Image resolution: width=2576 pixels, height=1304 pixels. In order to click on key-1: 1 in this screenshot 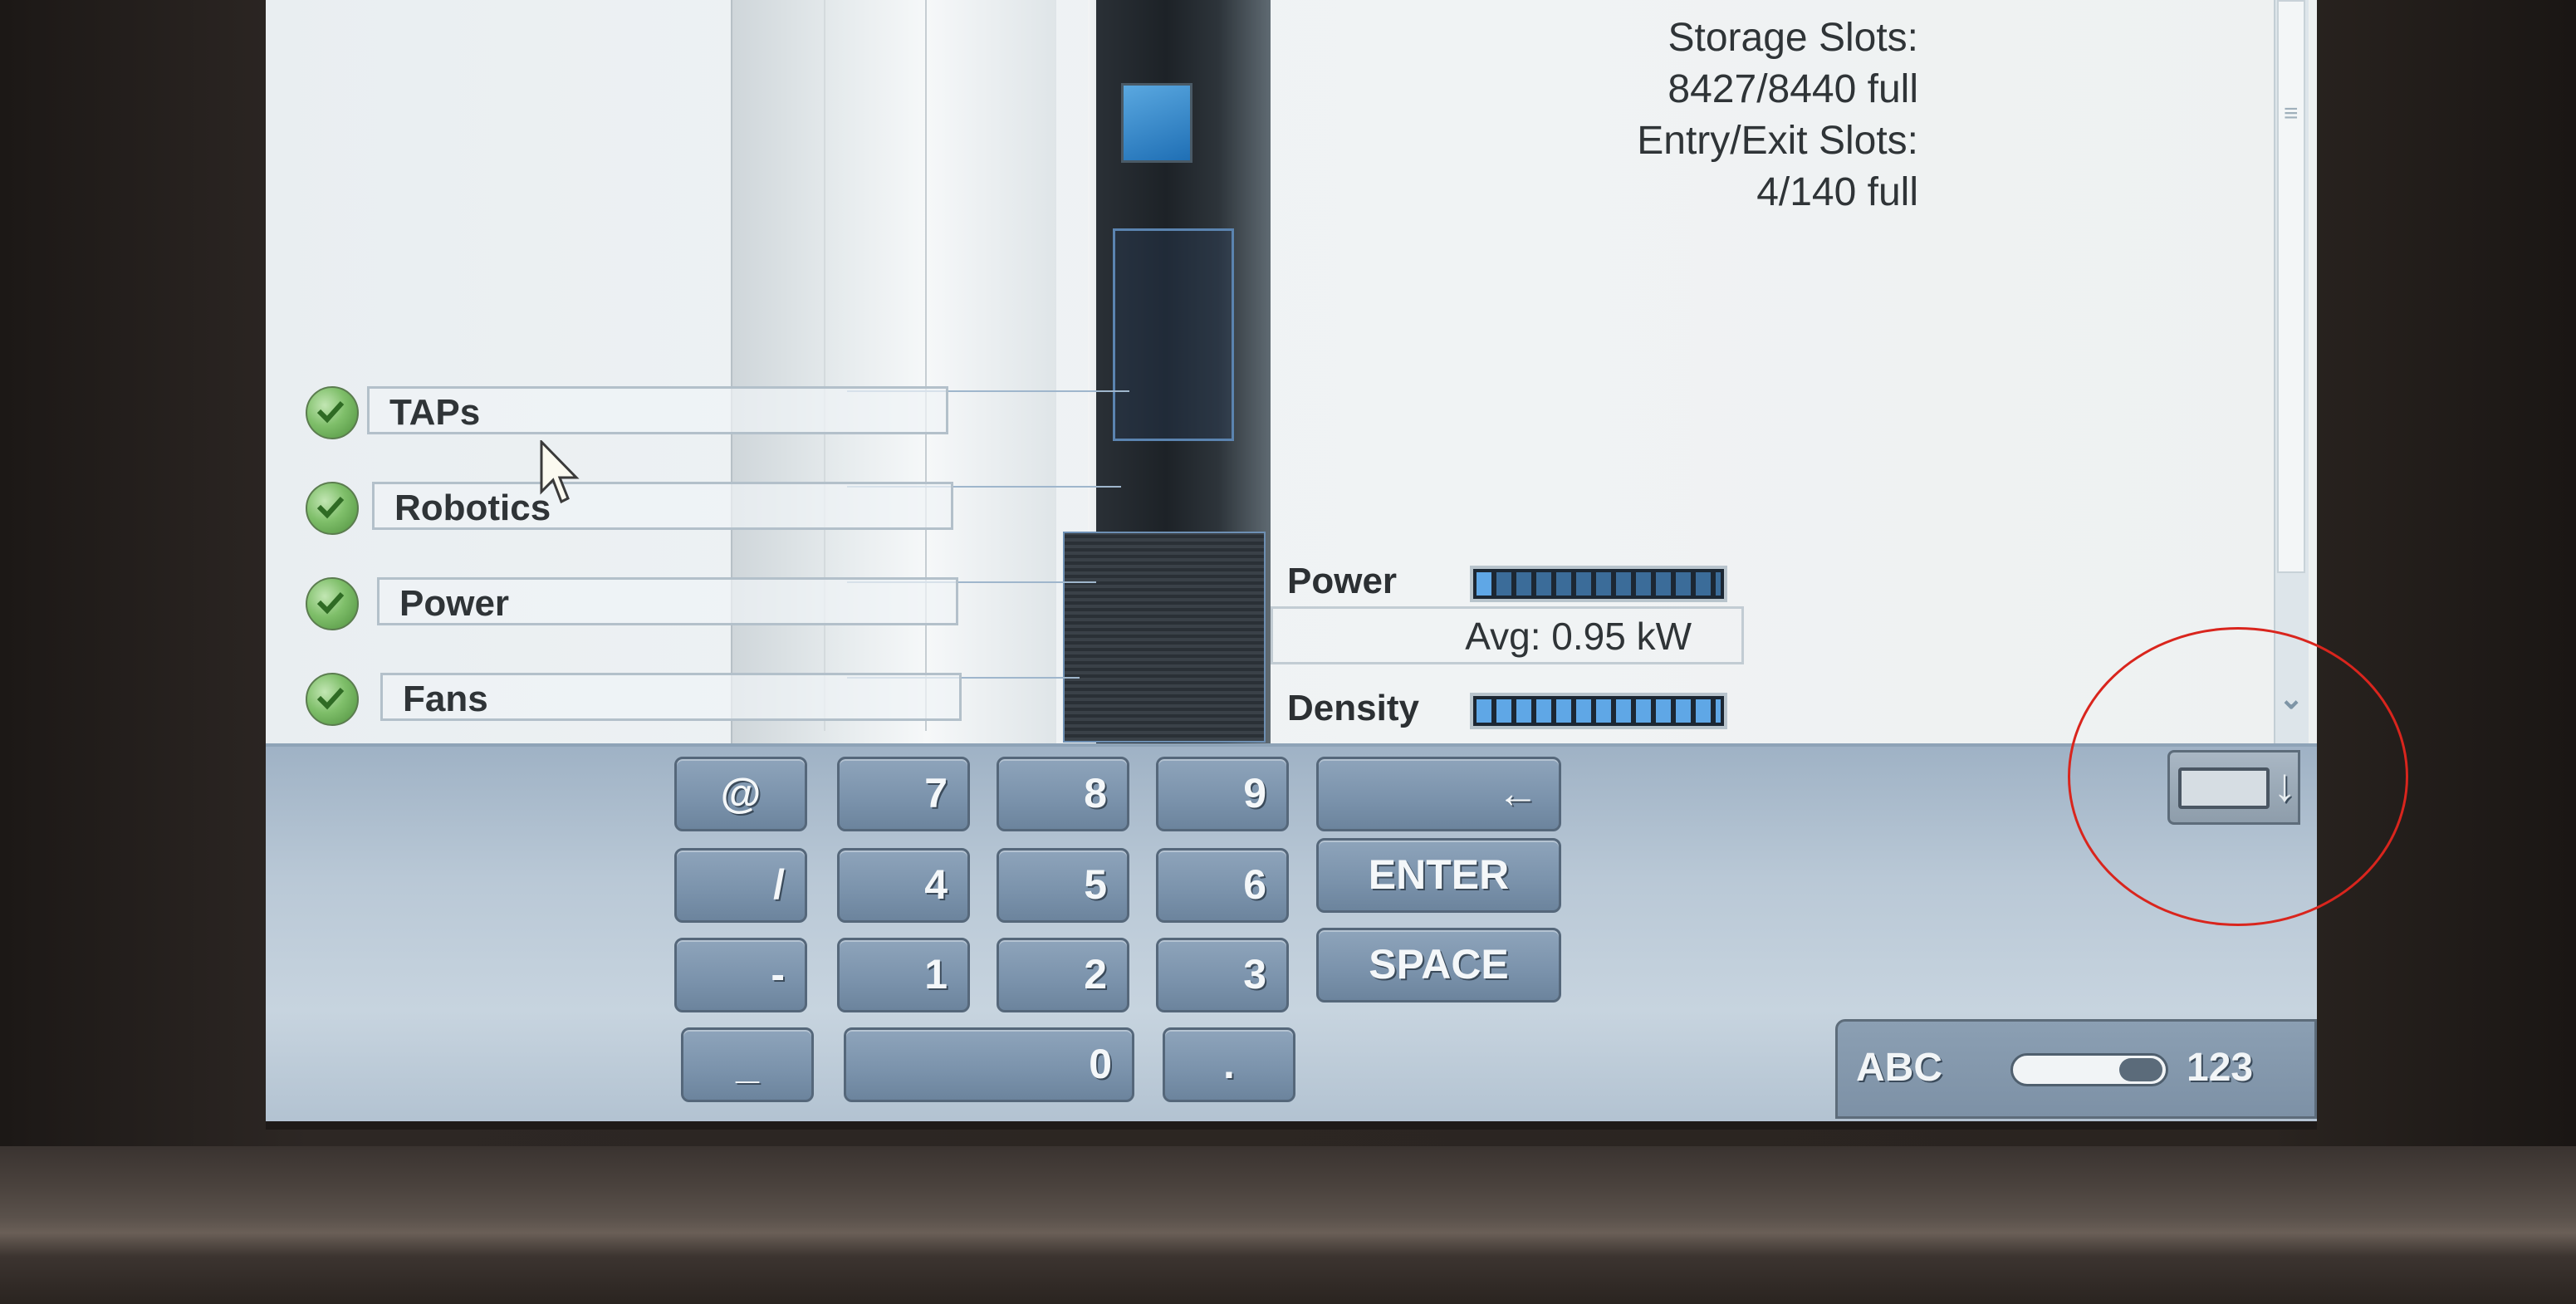, I will do `click(904, 975)`.